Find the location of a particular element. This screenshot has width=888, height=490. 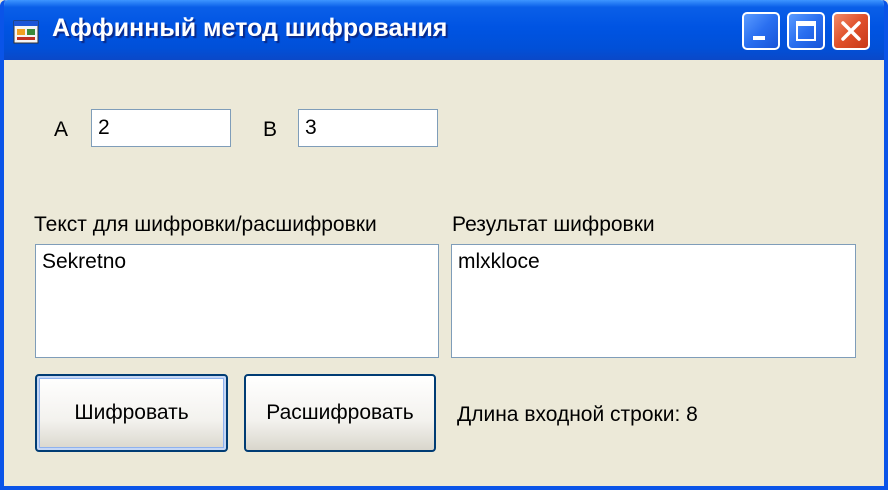

maximize-button is located at coordinates (806, 31).